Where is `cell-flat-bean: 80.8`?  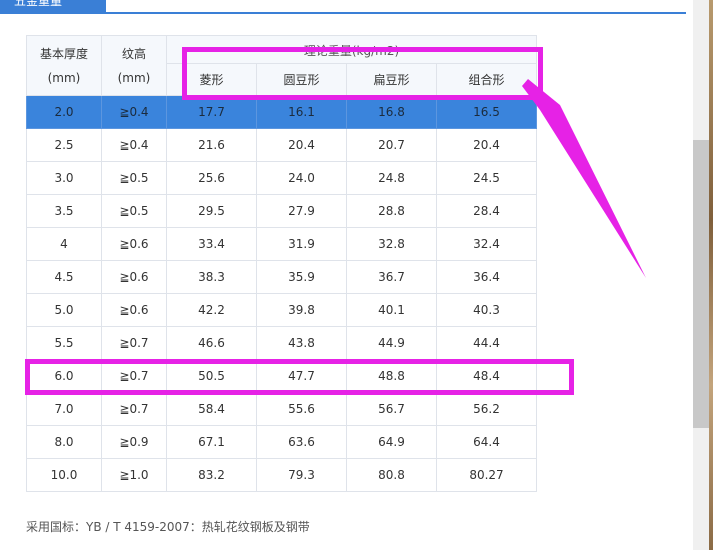
cell-flat-bean: 80.8 is located at coordinates (391, 475).